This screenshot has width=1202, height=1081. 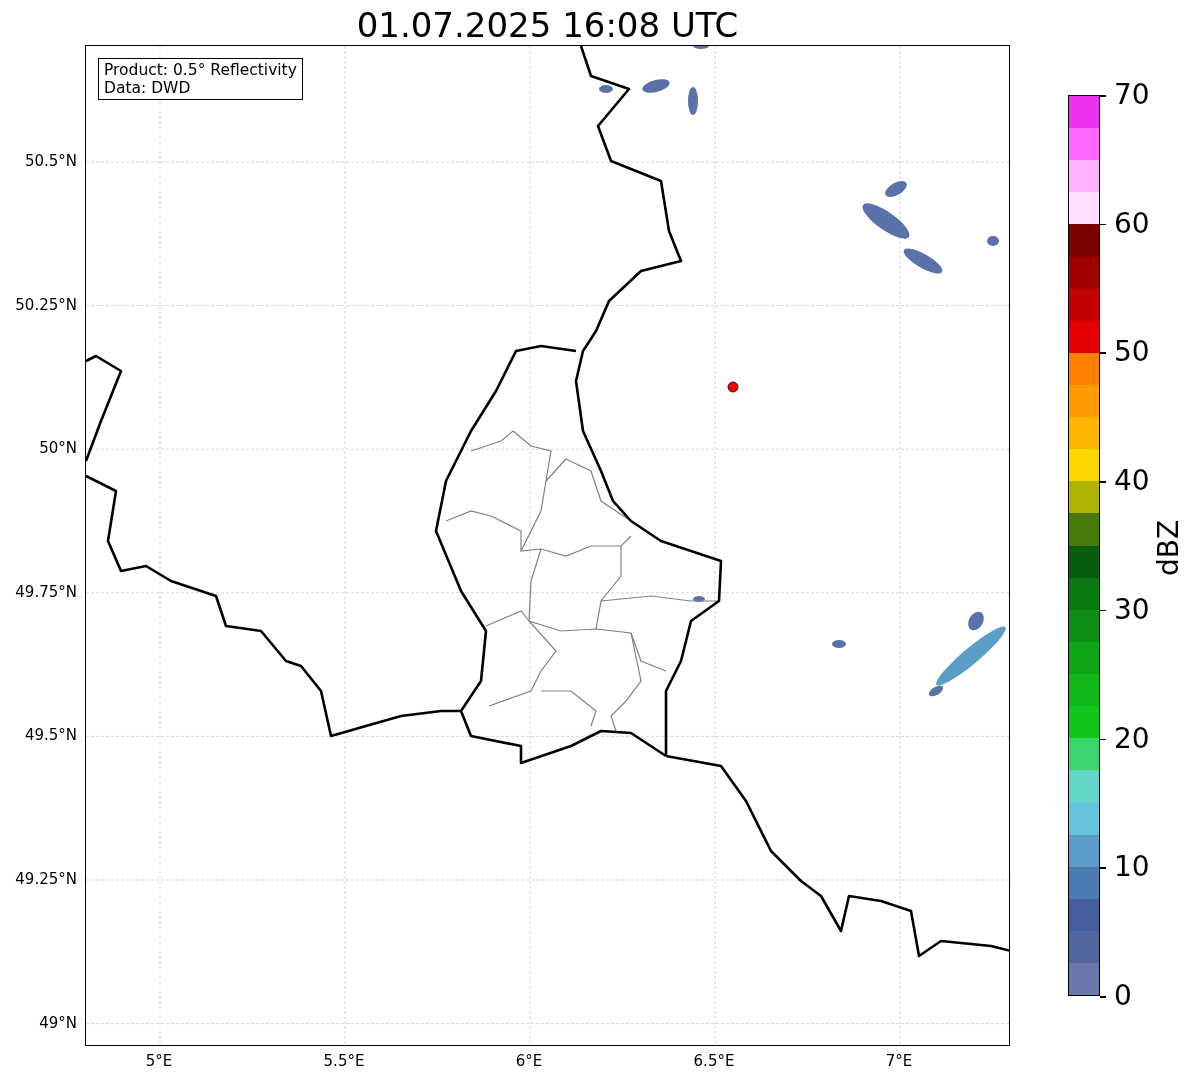 I want to click on latitude-label: 49.75°N, so click(x=46, y=591).